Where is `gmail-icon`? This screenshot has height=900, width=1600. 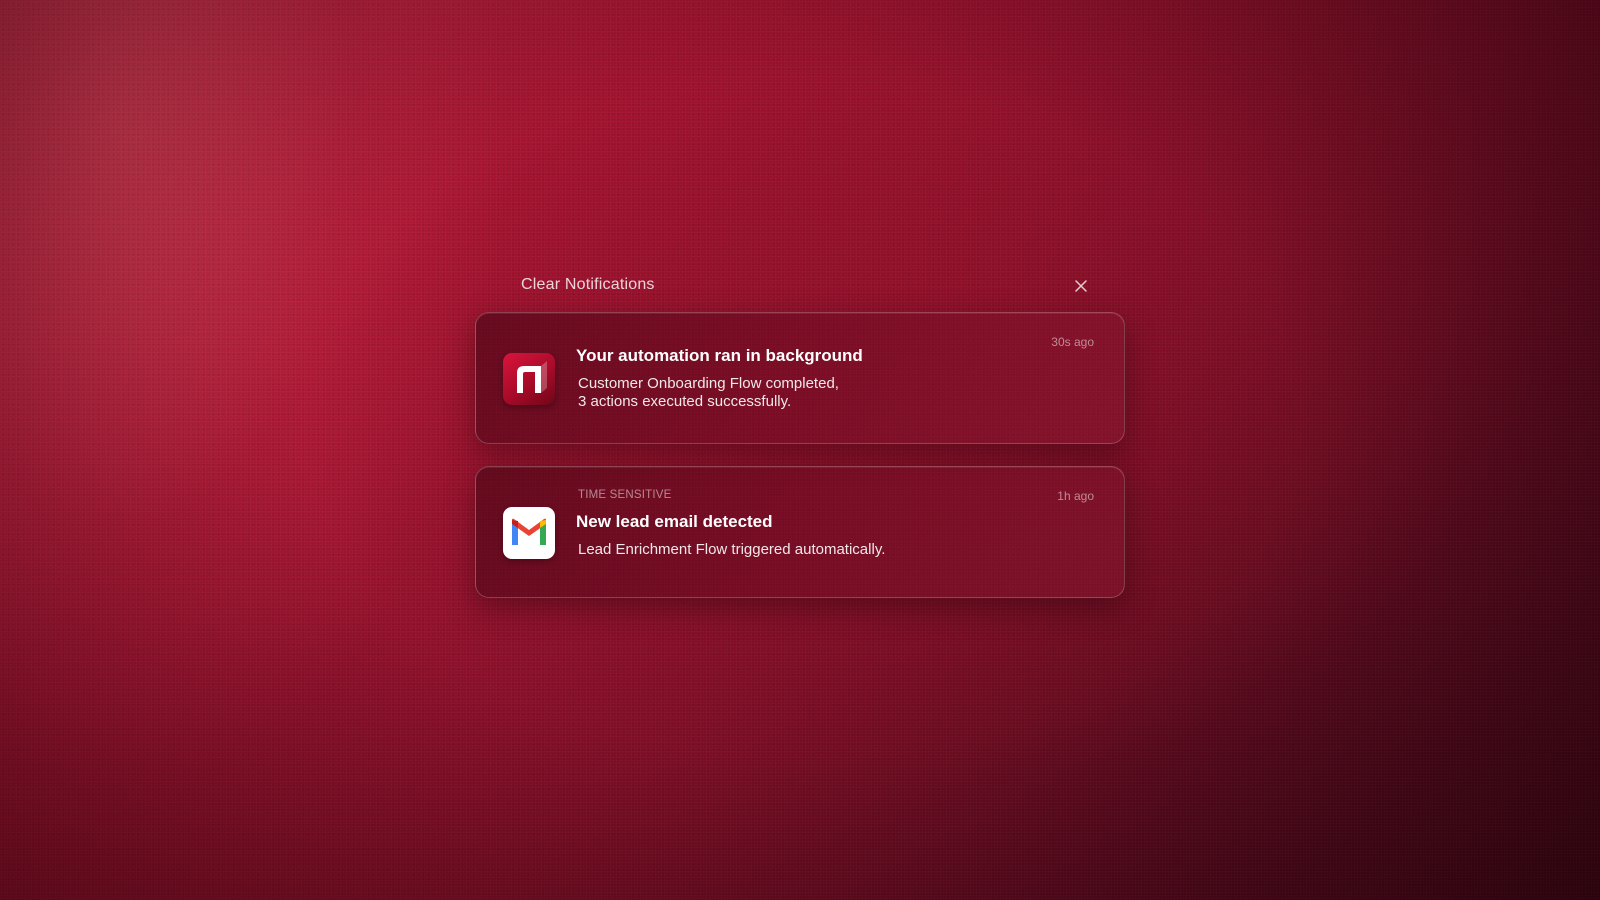 gmail-icon is located at coordinates (529, 533).